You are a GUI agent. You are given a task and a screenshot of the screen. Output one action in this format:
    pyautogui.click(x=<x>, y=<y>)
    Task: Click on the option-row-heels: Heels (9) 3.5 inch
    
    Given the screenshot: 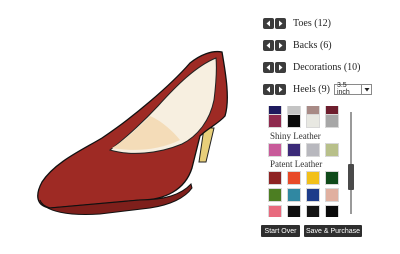 What is the action you would take?
    pyautogui.click(x=317, y=89)
    